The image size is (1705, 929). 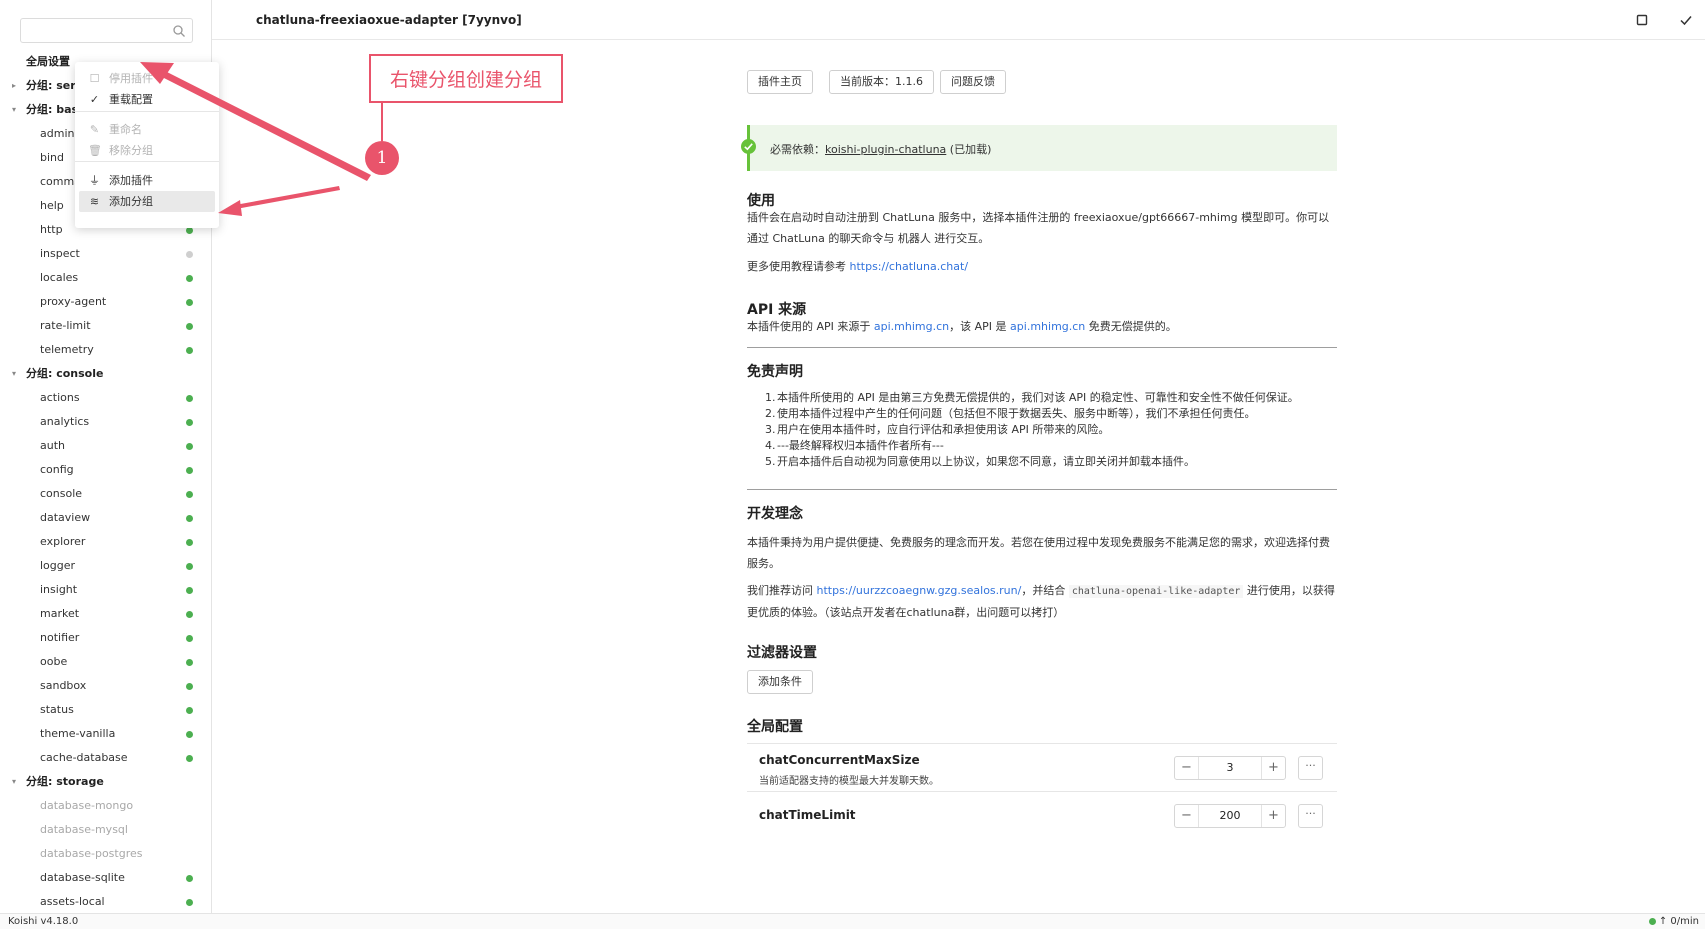 What do you see at coordinates (105, 494) in the screenshot?
I see `sidebar-item-console: console` at bounding box center [105, 494].